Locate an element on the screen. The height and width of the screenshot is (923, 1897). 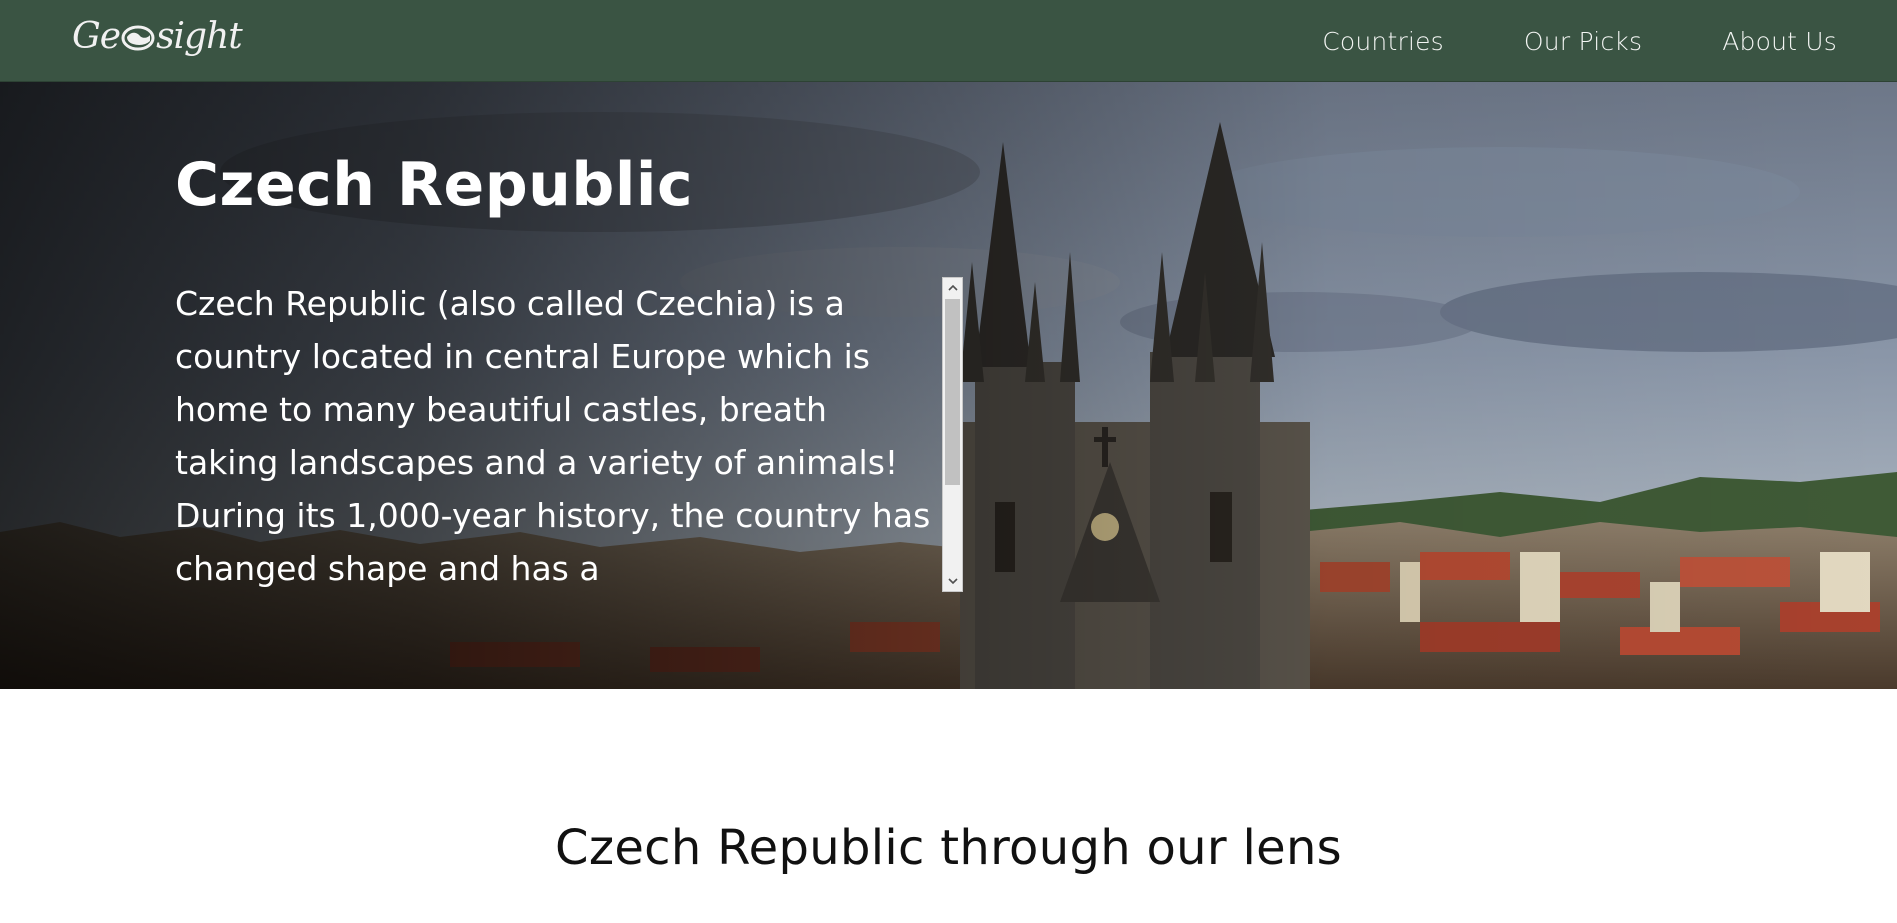
logo: Ge sight is located at coordinates (157, 36).